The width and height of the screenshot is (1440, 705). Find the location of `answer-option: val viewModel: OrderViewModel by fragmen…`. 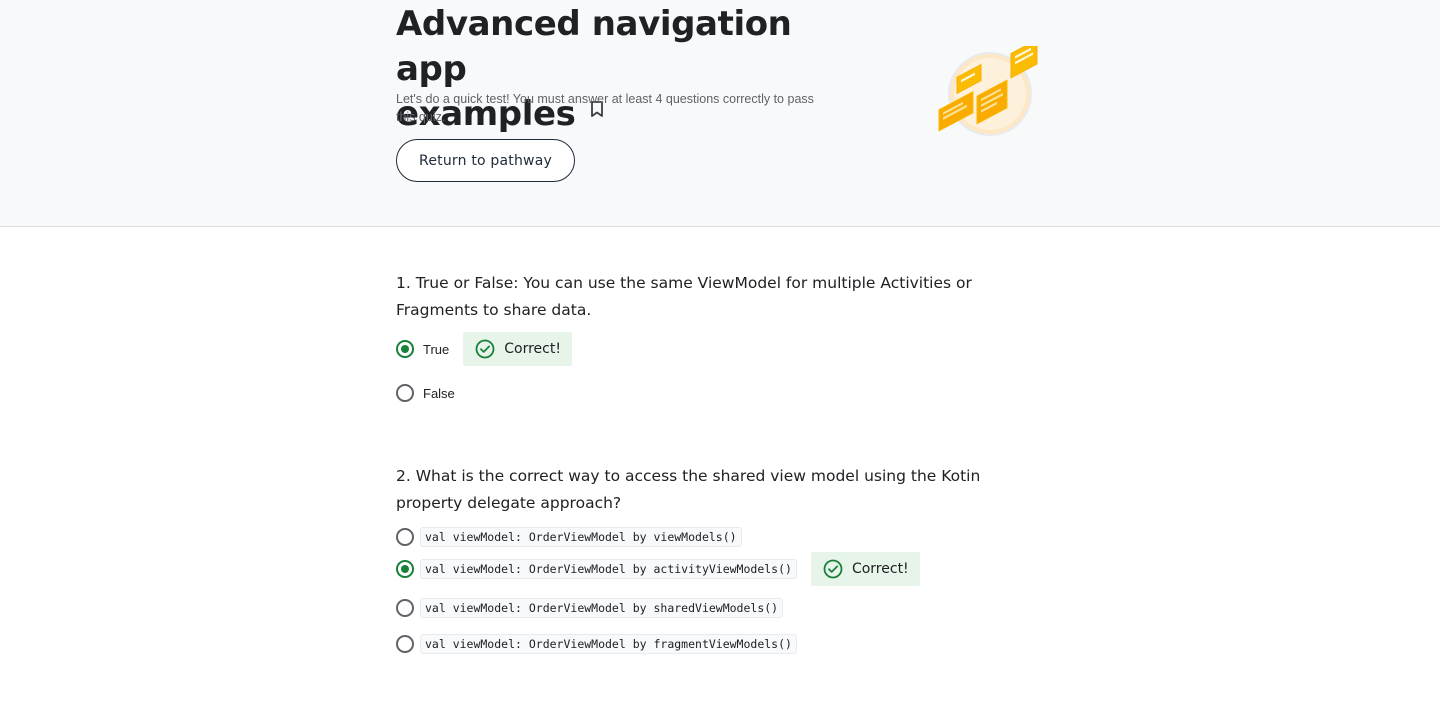

answer-option: val viewModel: OrderViewModel by fragmen… is located at coordinates (726, 644).